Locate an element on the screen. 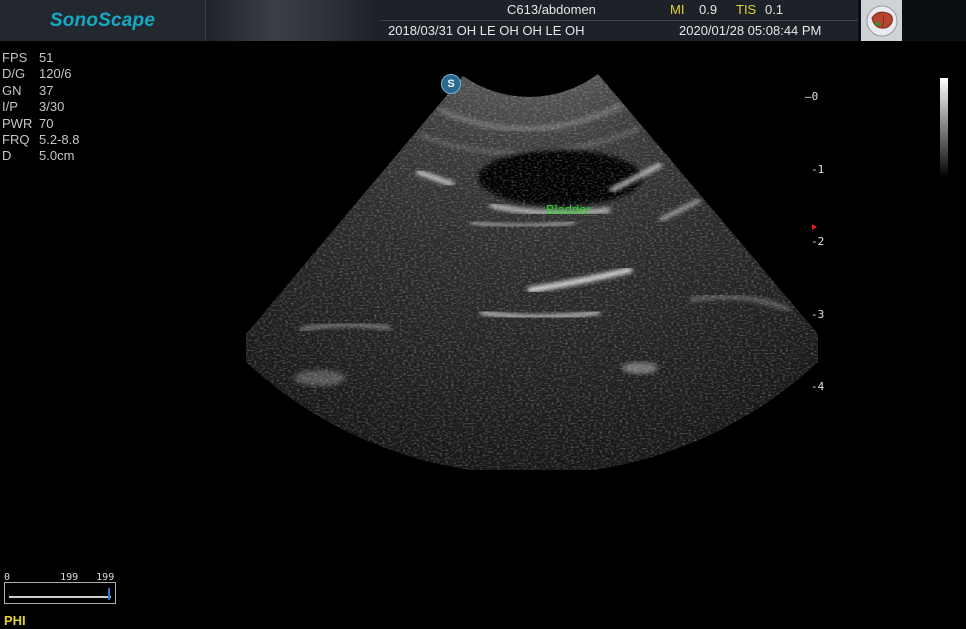 Image resolution: width=966 pixels, height=629 pixels. depth-tick-0: —0 is located at coordinates (812, 96).